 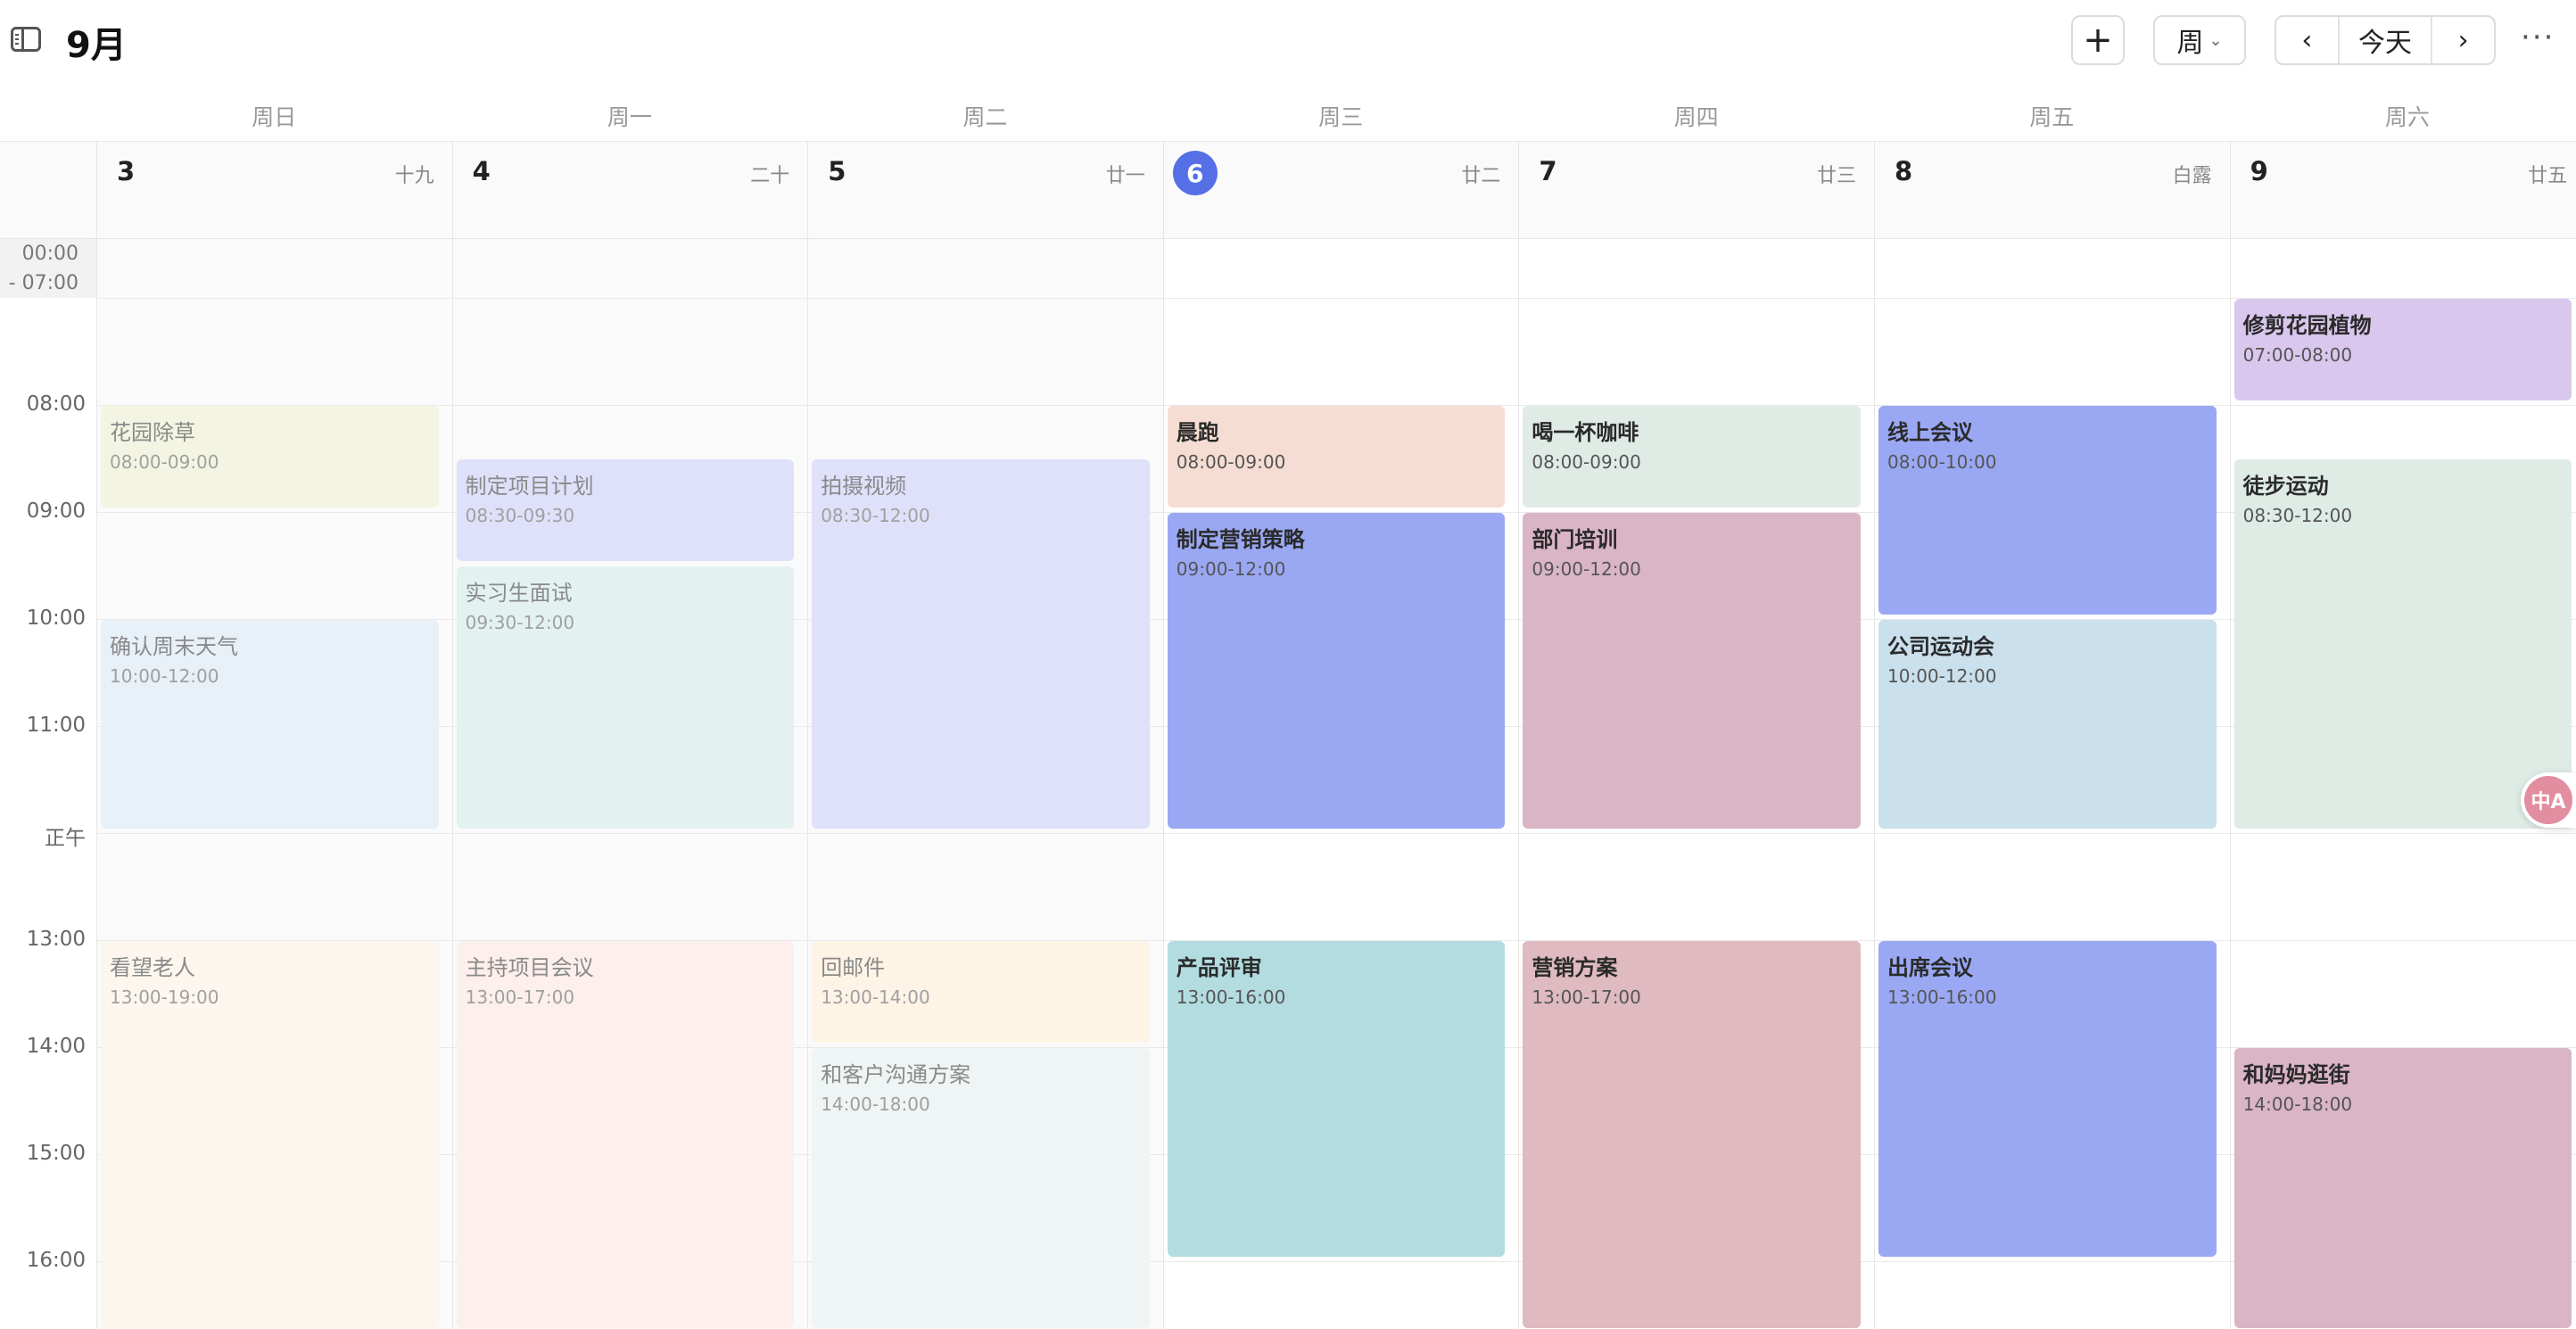 What do you see at coordinates (56, 511) in the screenshot?
I see `hour-label: 09:00` at bounding box center [56, 511].